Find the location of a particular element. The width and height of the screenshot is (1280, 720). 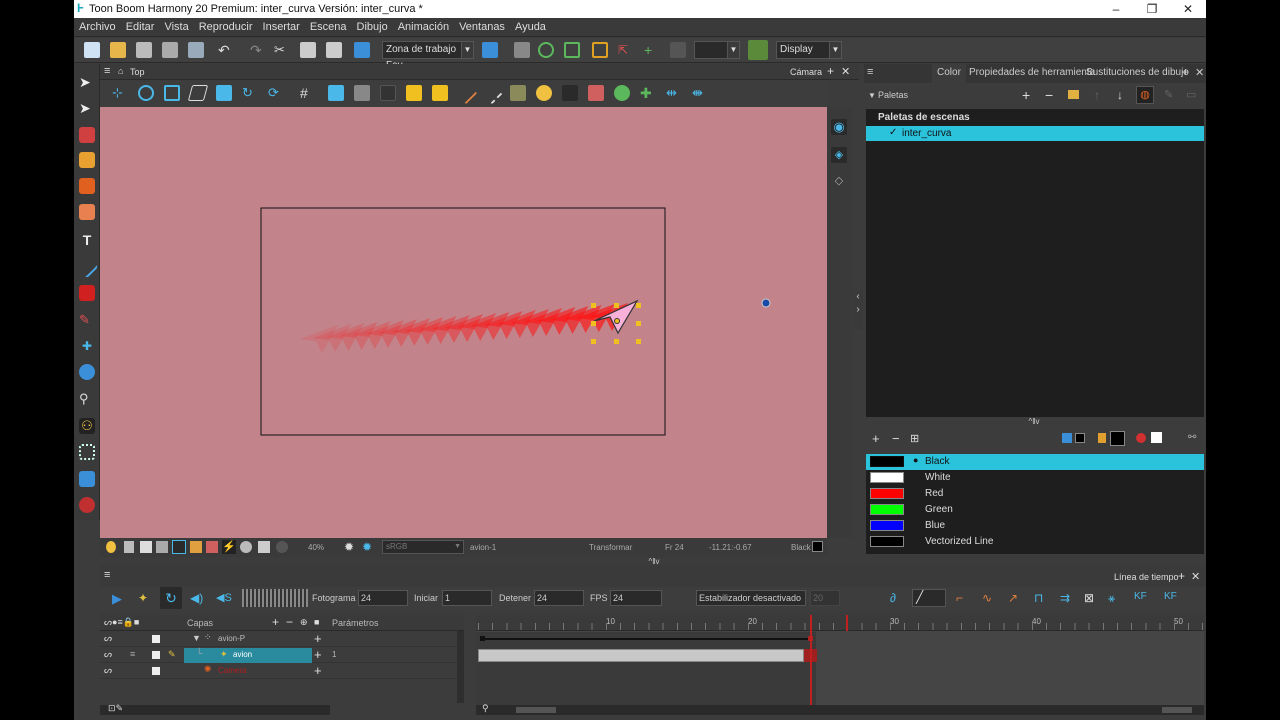

camera-breadcrumb: Top is located at coordinates (137, 72).